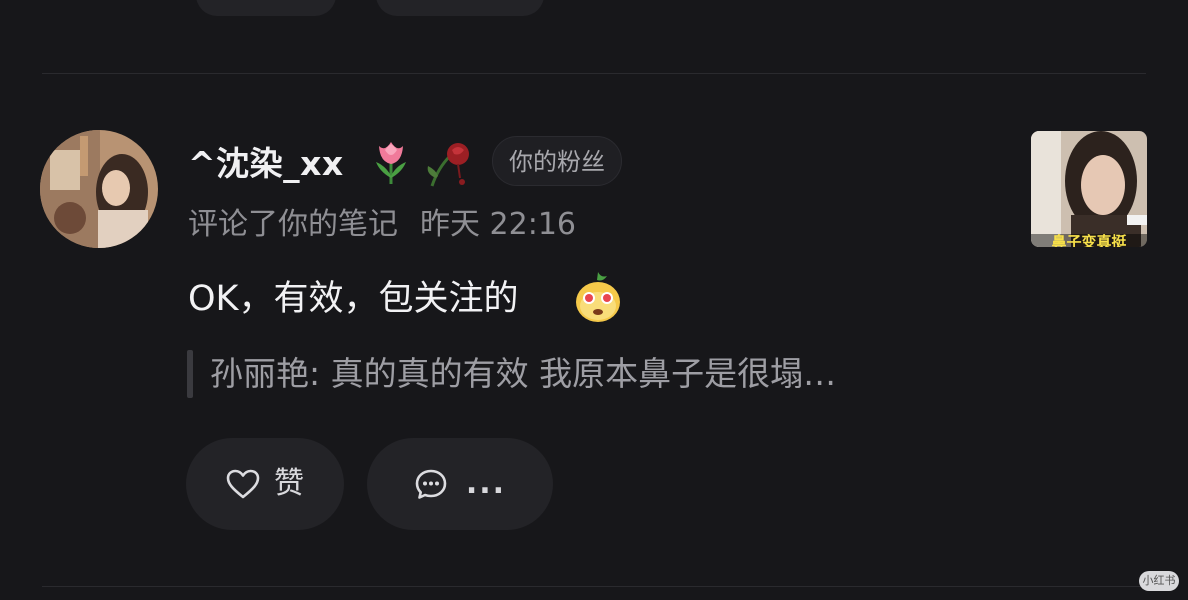 The image size is (1188, 600). Describe the element at coordinates (265, 484) in the screenshot. I see `like-button: 赞` at that location.